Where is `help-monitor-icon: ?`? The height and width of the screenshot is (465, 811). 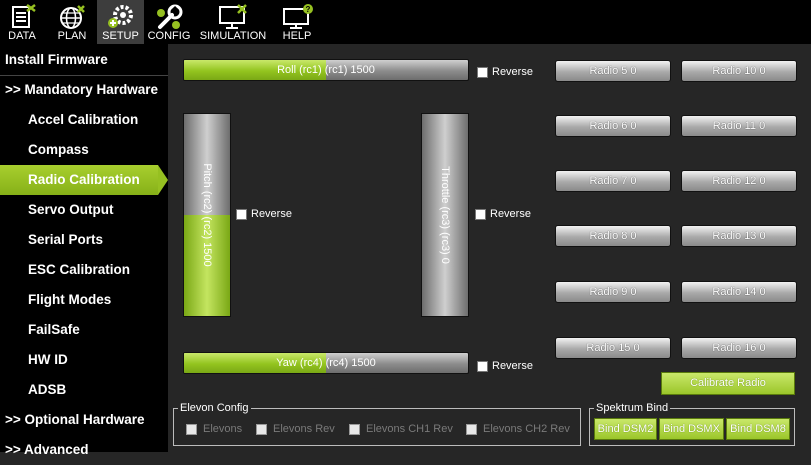 help-monitor-icon: ? is located at coordinates (298, 16).